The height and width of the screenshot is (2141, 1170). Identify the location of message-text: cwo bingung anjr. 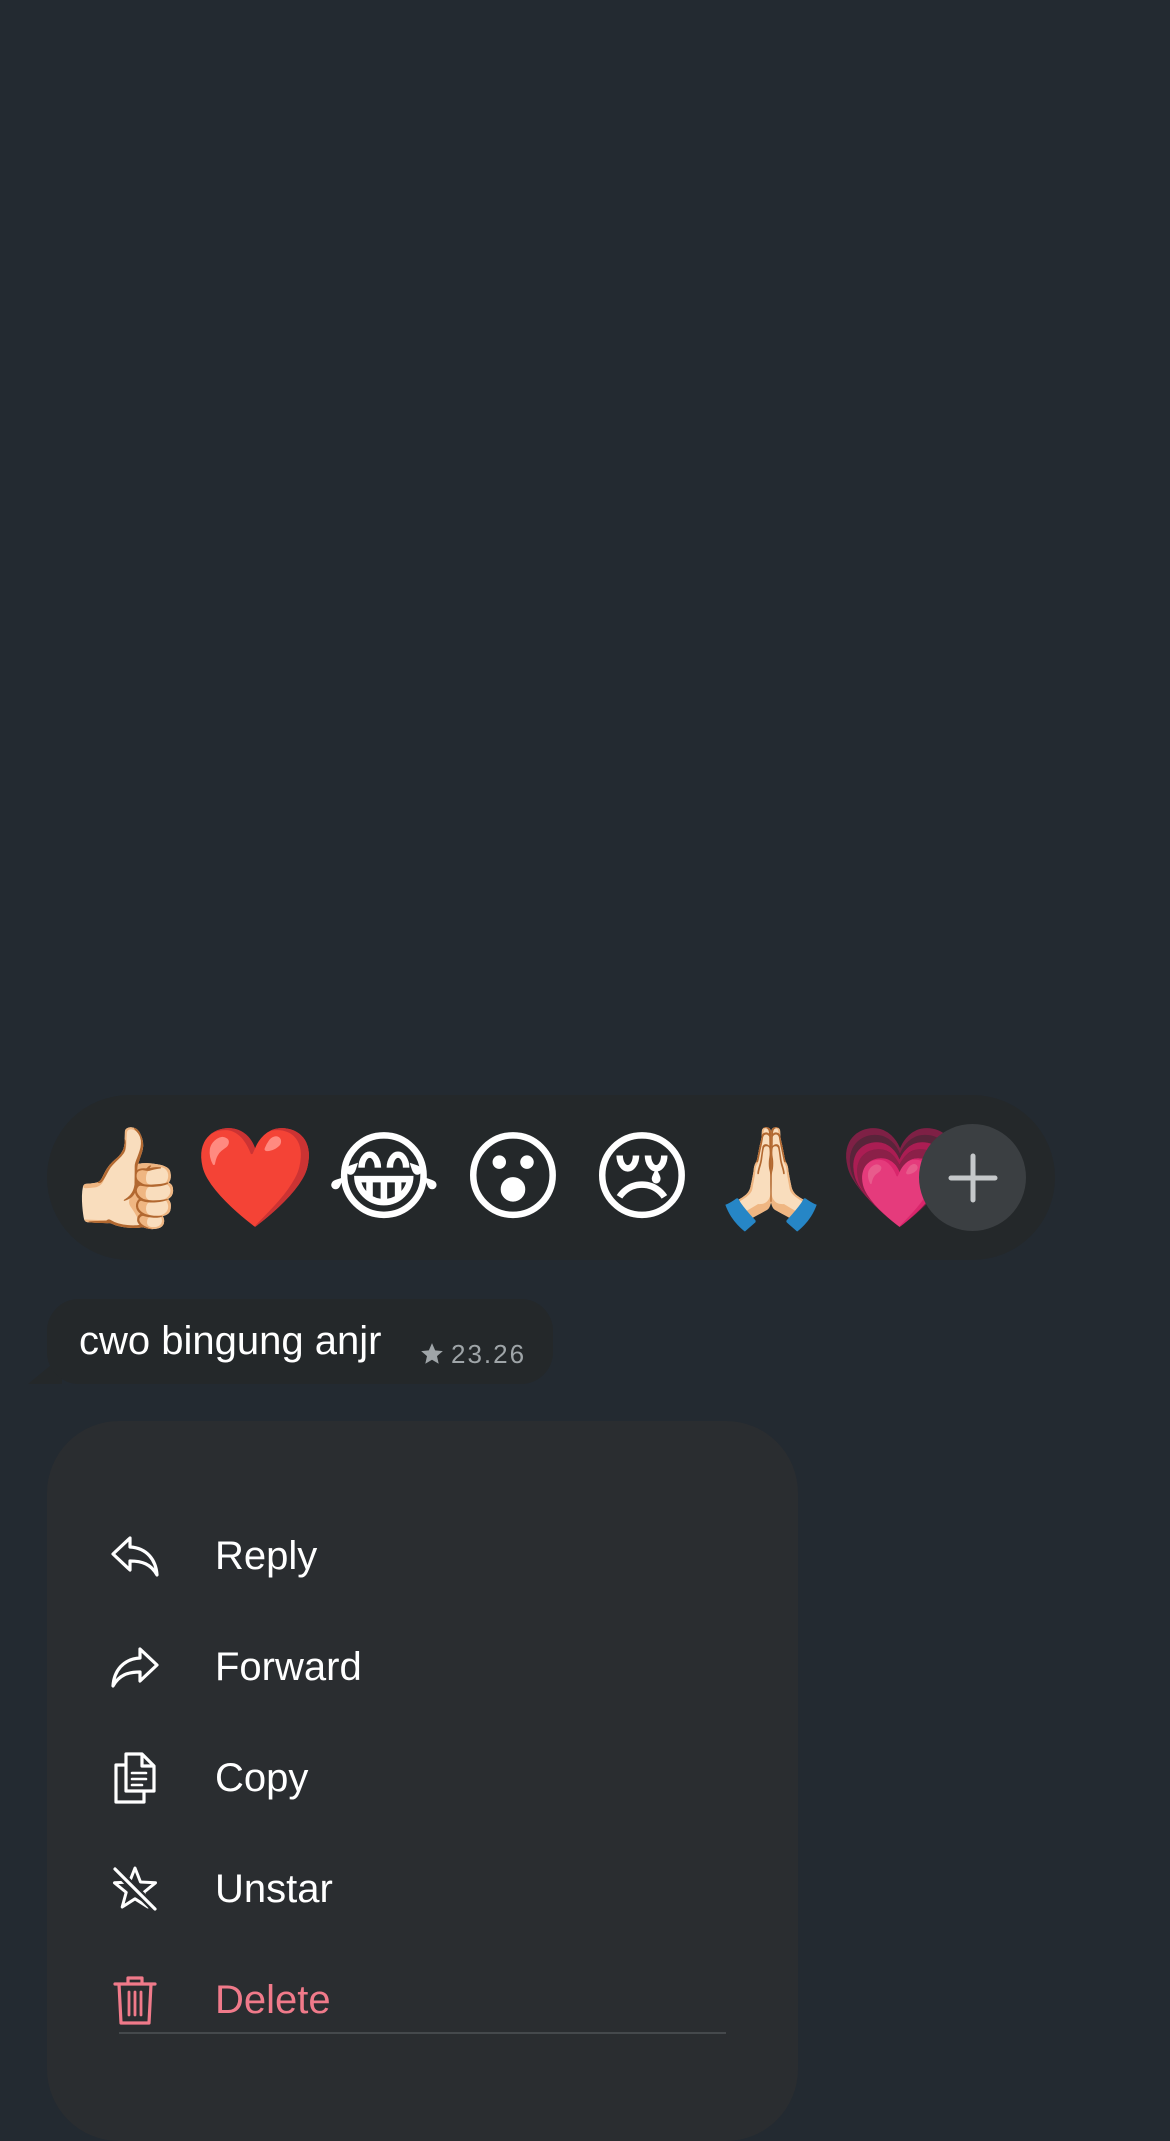
(230, 1341).